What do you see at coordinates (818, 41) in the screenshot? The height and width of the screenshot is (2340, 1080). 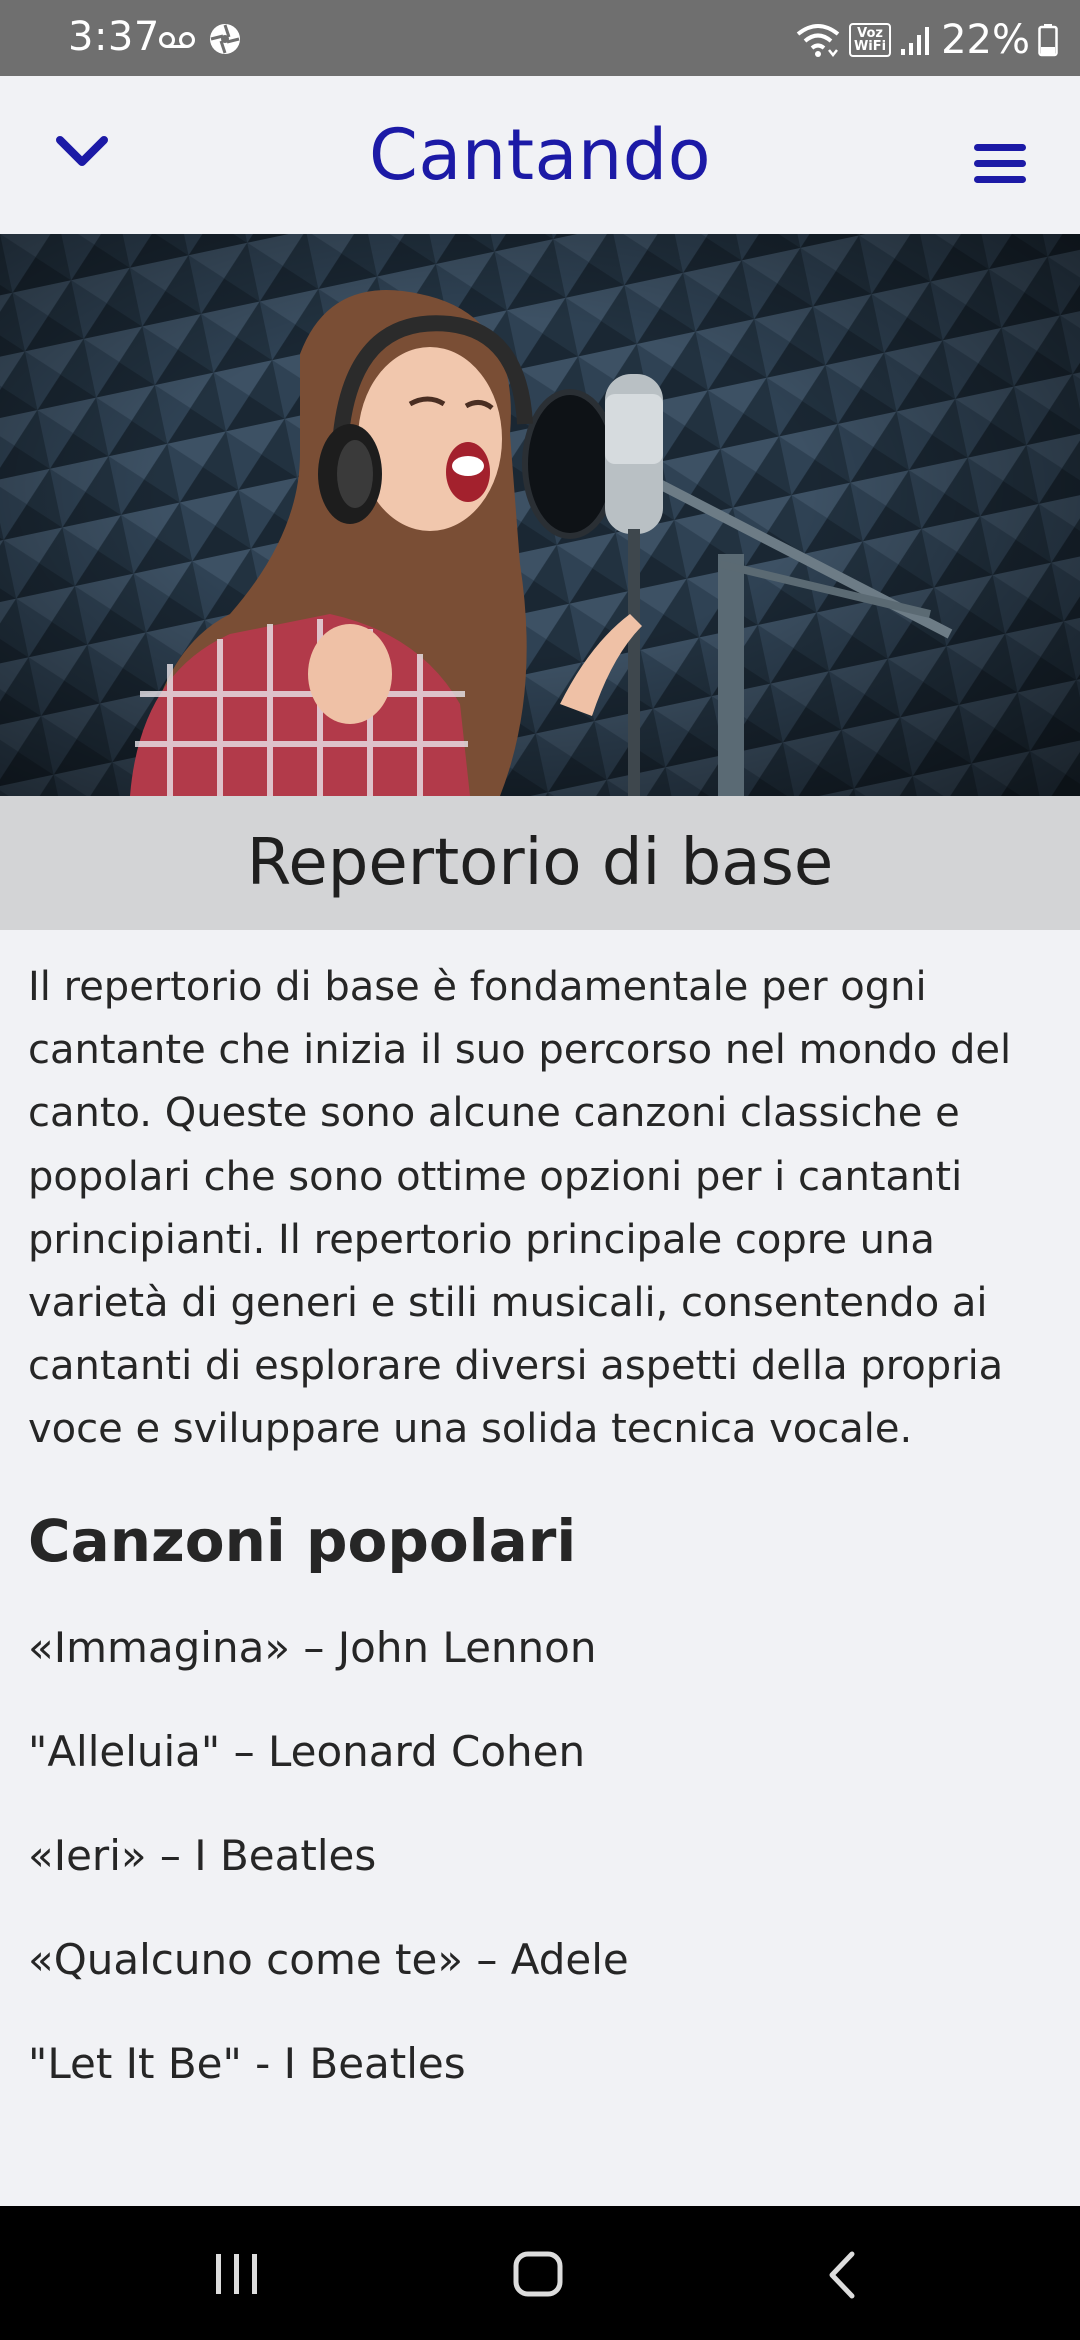 I see `wifi-icon` at bounding box center [818, 41].